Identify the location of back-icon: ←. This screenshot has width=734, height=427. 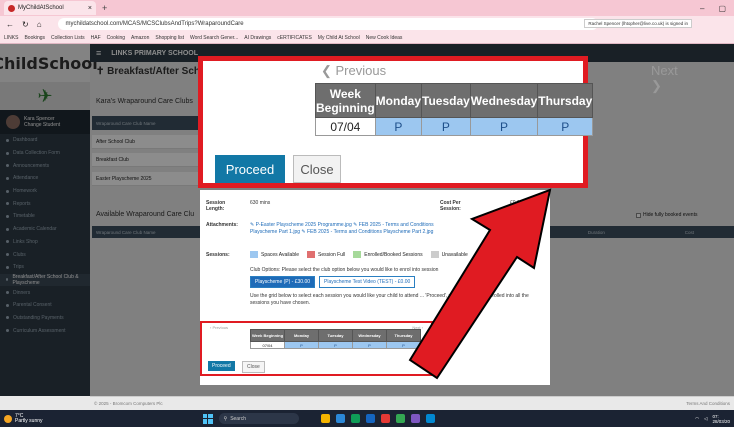
(10, 24).